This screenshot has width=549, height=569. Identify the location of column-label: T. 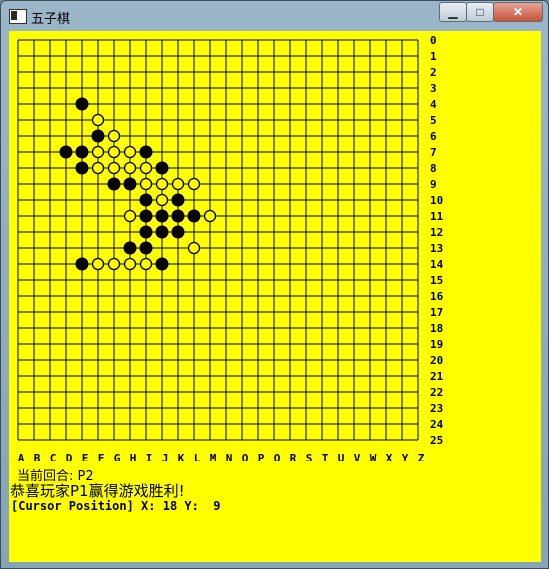
(325, 456).